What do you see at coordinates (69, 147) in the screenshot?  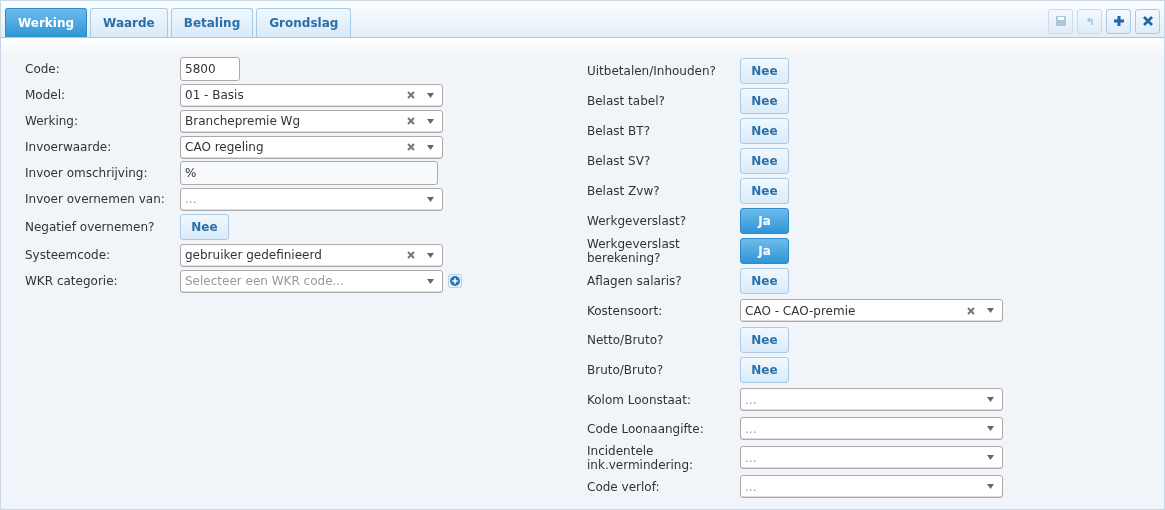 I see `field-label: Invoerwaarde:` at bounding box center [69, 147].